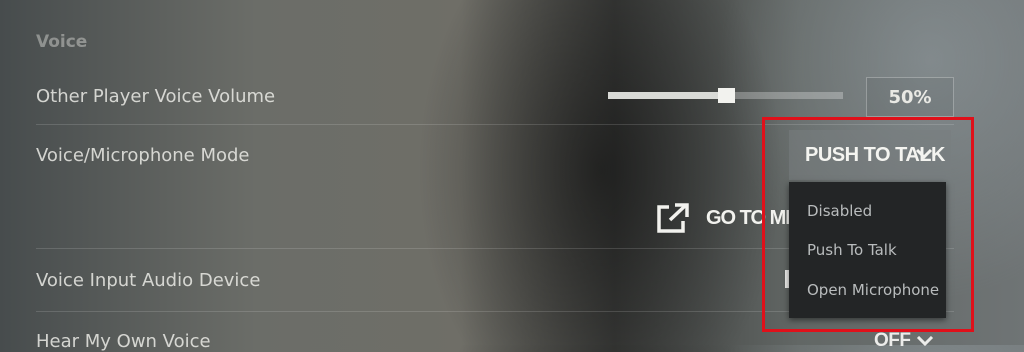 The width and height of the screenshot is (1024, 352). Describe the element at coordinates (673, 218) in the screenshot. I see `external-link-icon` at that location.